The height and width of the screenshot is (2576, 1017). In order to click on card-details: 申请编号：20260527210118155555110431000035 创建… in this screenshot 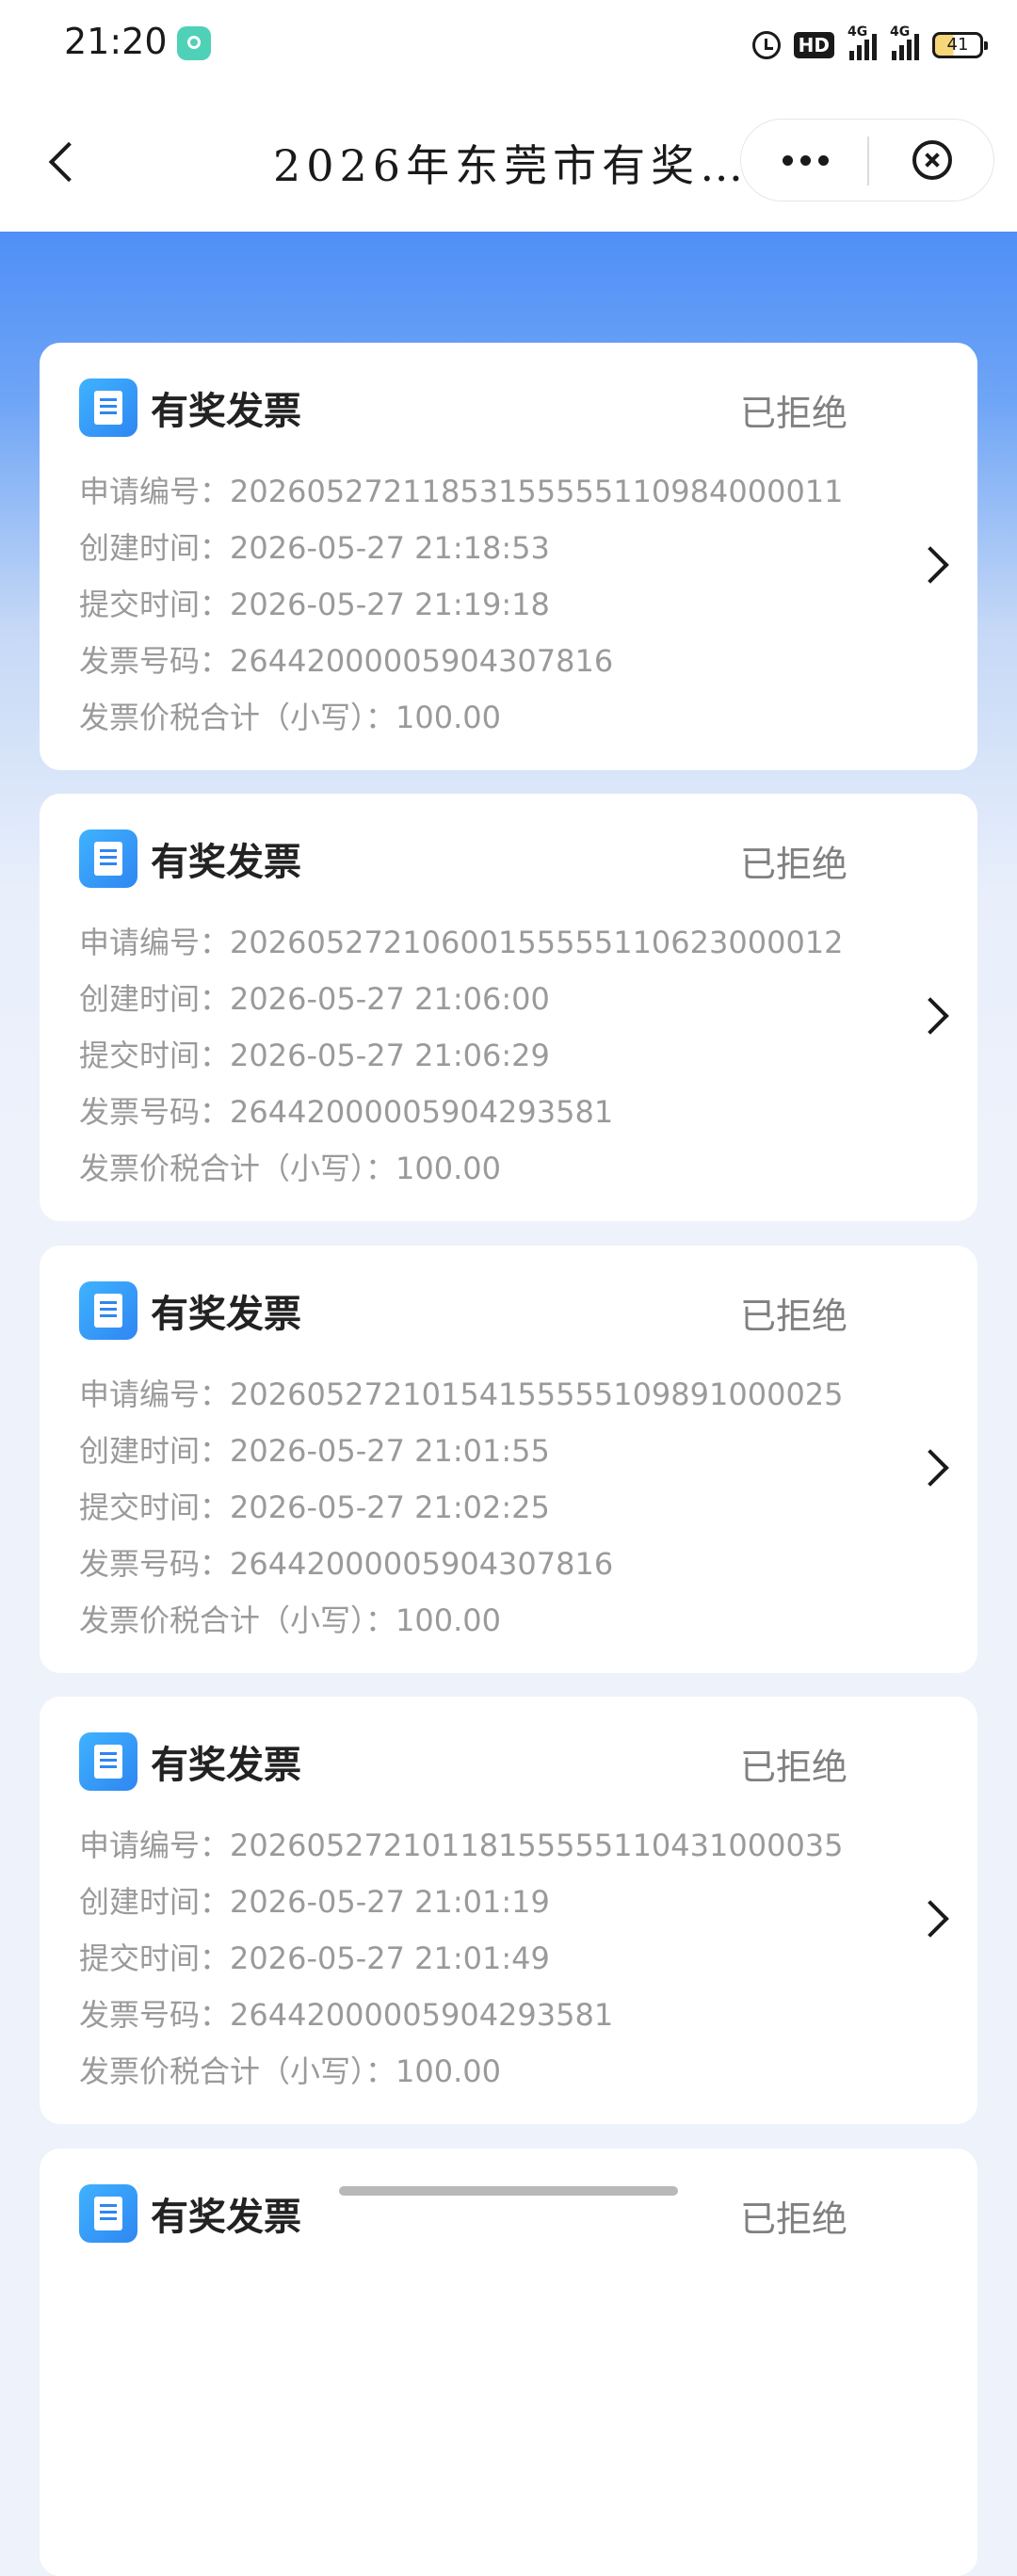, I will do `click(461, 1968)`.